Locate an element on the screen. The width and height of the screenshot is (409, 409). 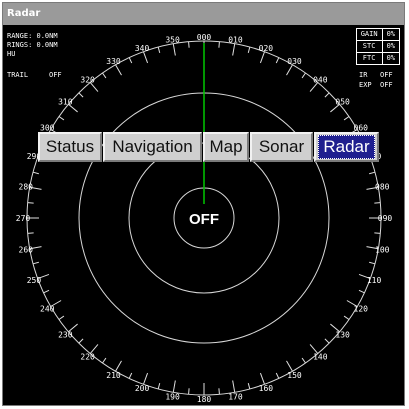
tab-sonar-label: Sonar is located at coordinates (281, 146).